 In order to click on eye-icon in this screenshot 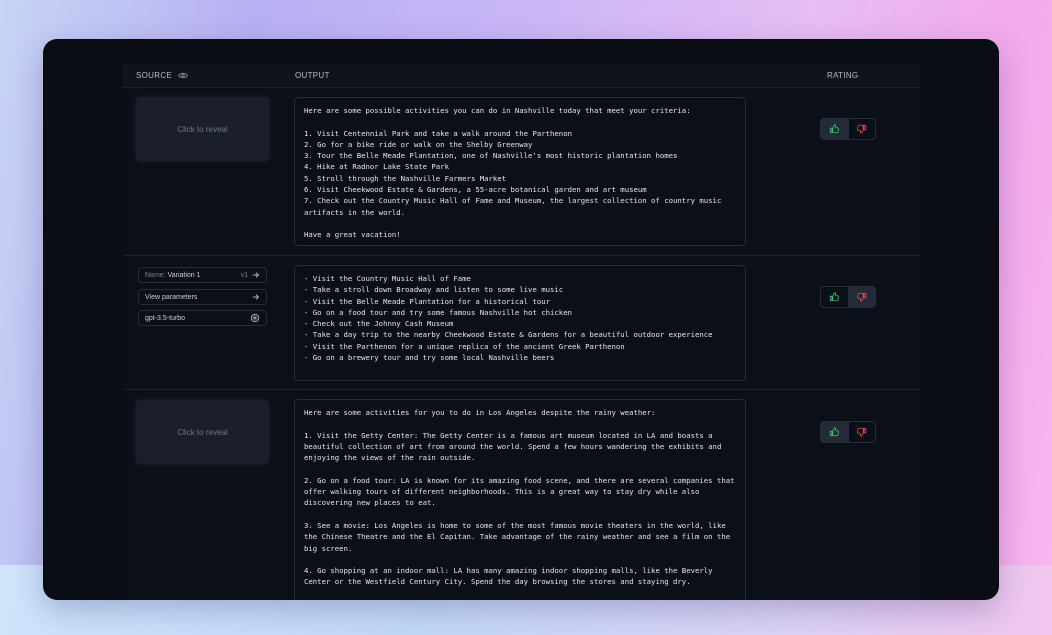, I will do `click(183, 75)`.